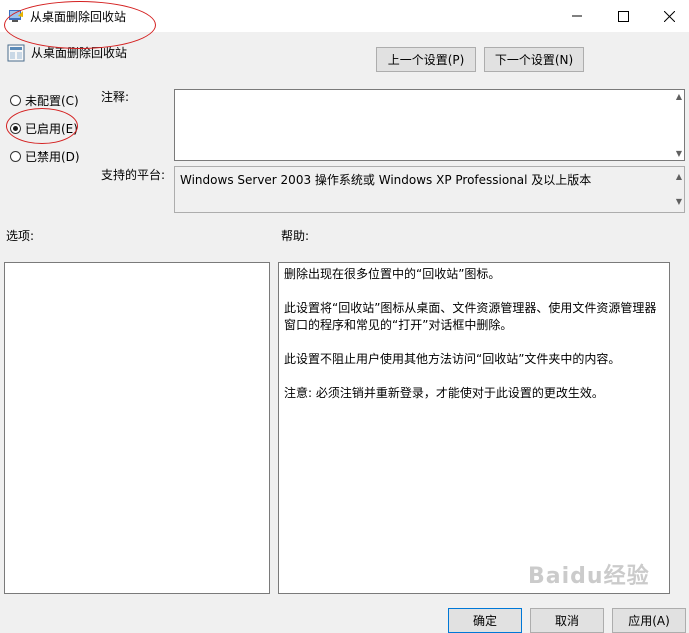 The height and width of the screenshot is (633, 689). Describe the element at coordinates (133, 175) in the screenshot. I see `platform-label: 支持的平台:` at that location.